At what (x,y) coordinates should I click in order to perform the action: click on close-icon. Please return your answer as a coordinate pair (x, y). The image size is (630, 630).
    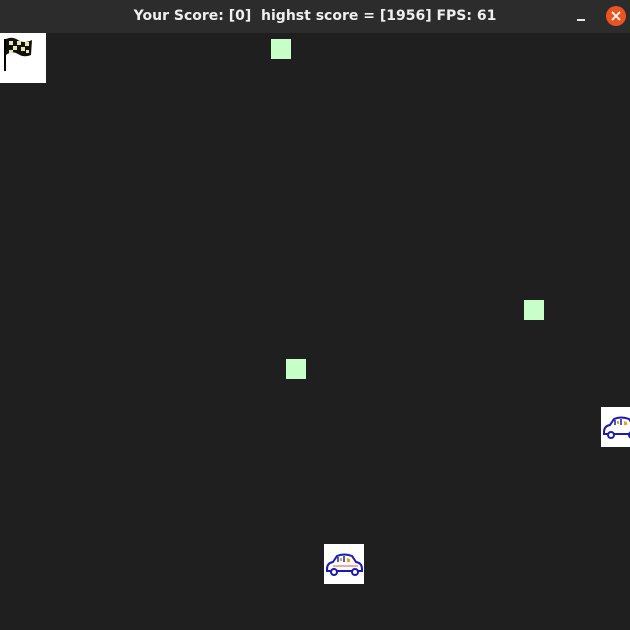
    Looking at the image, I should click on (616, 16).